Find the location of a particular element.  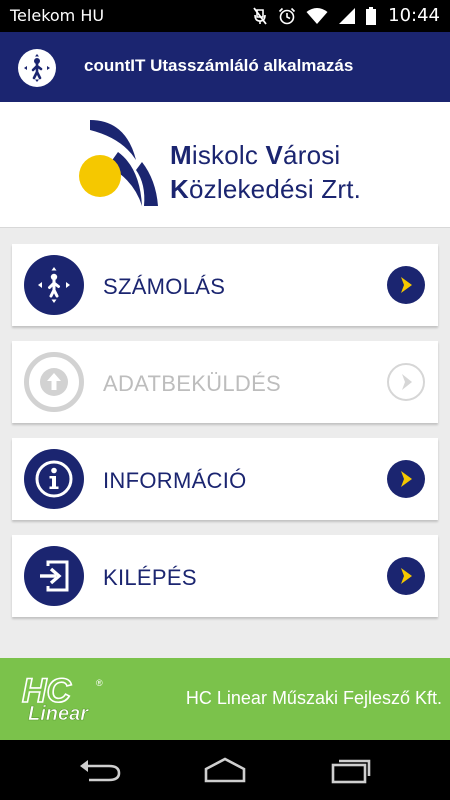

person-walking-icon is located at coordinates (37, 68).